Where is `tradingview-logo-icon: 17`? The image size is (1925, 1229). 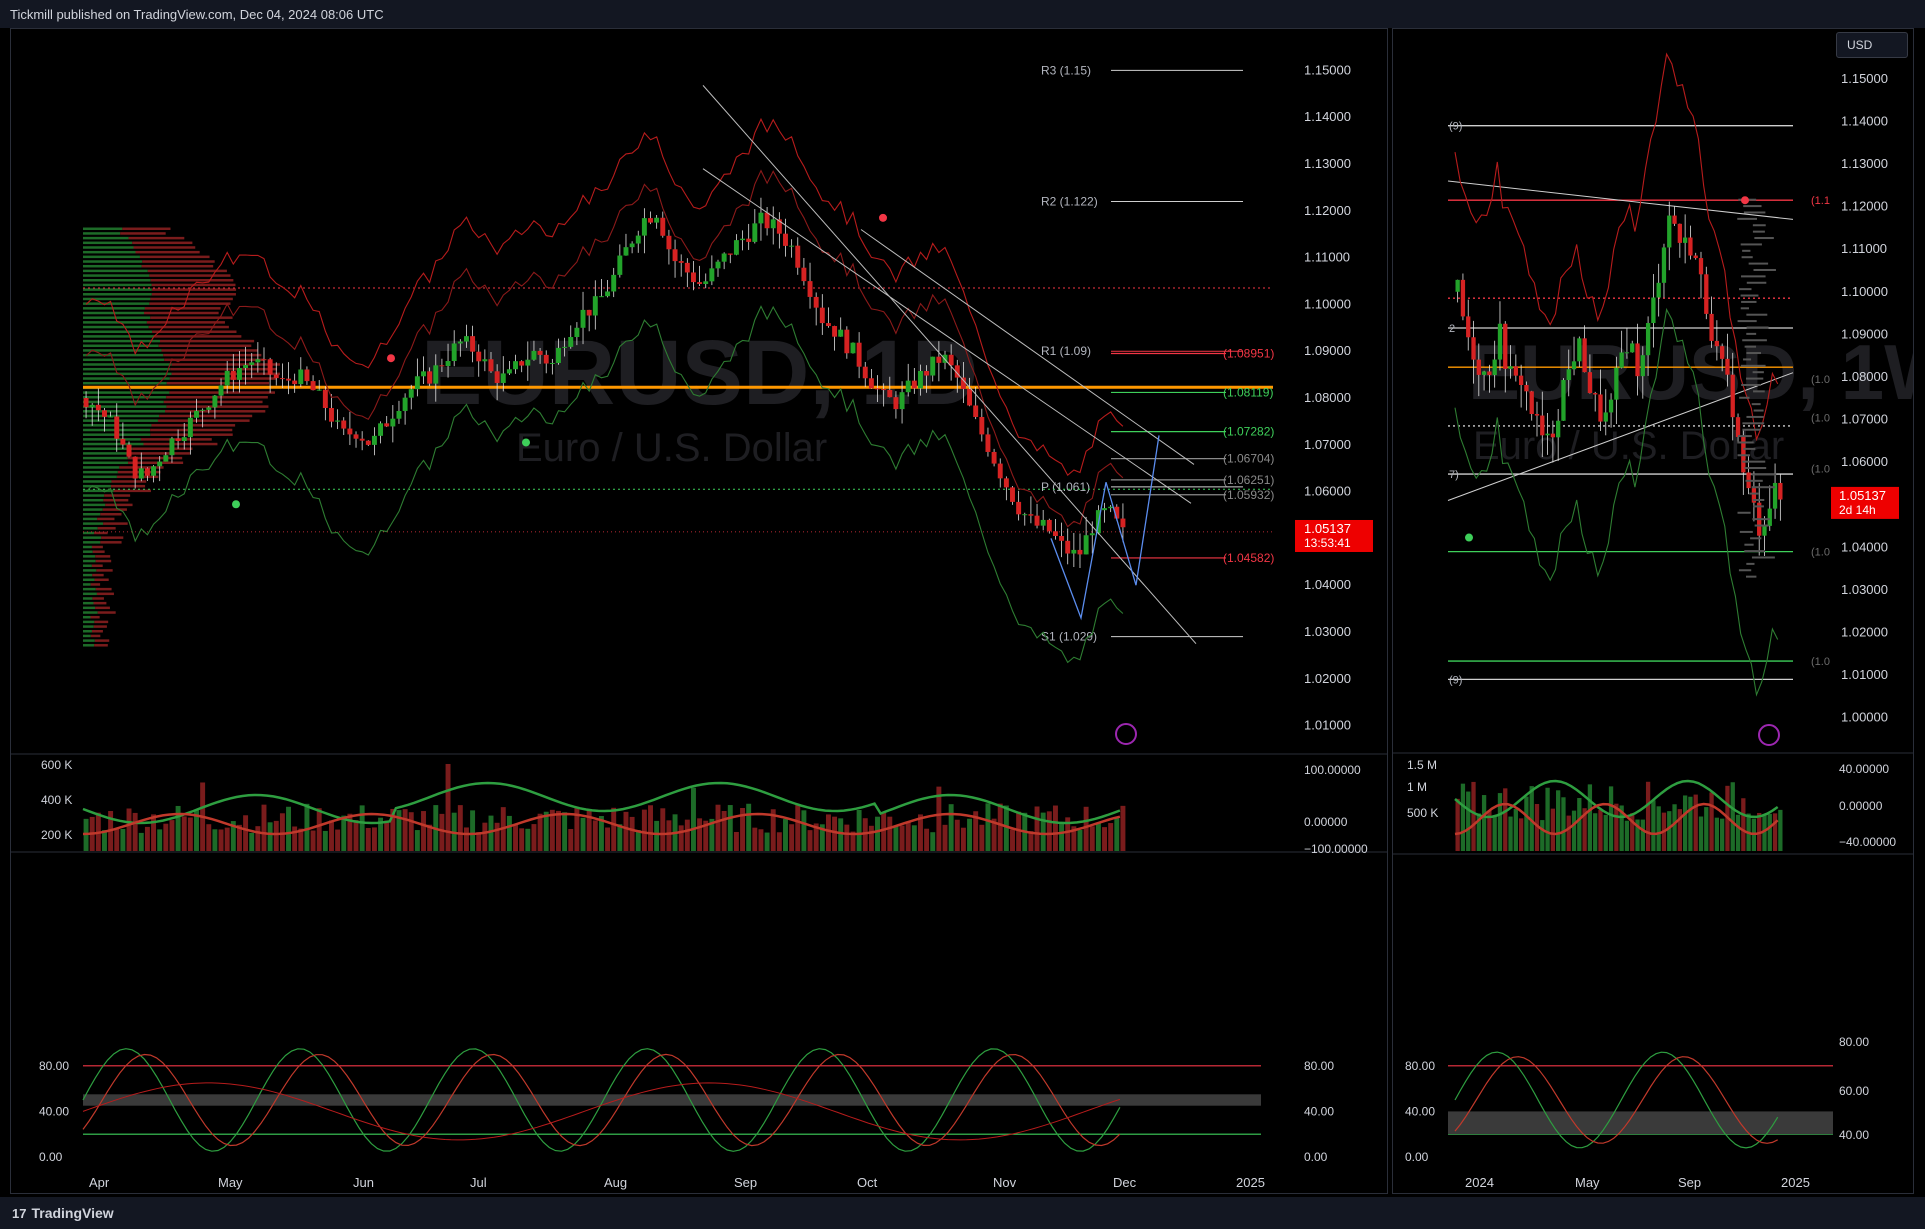
tradingview-logo-icon: 17 is located at coordinates (19, 1213).